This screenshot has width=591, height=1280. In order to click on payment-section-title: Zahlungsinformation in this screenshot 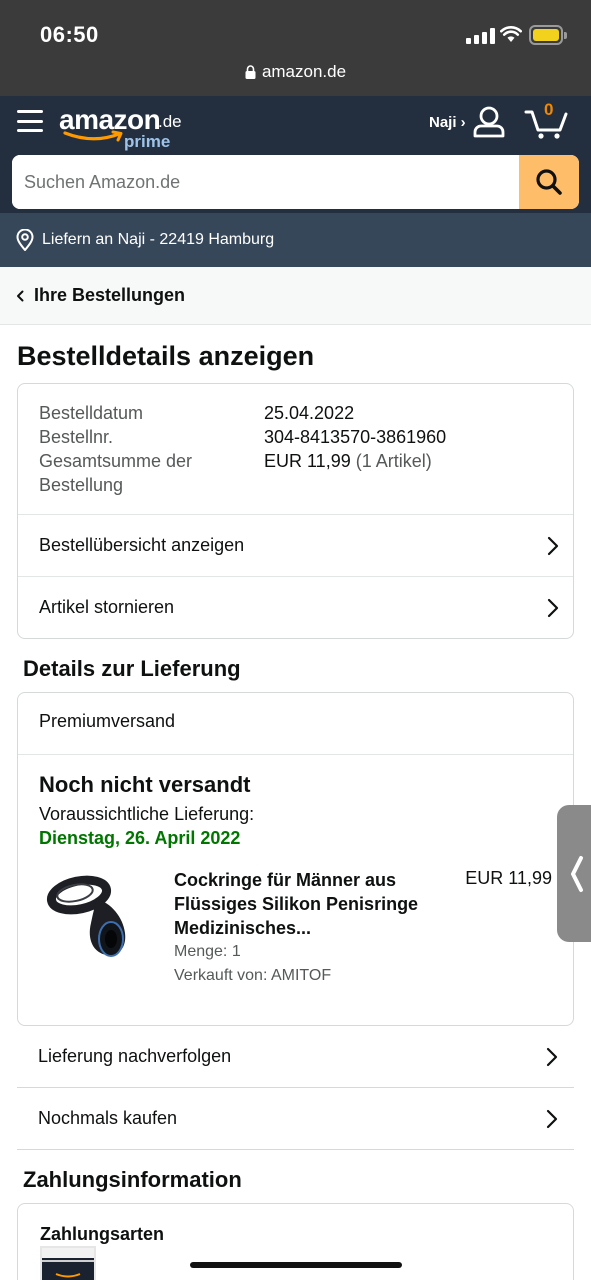, I will do `click(132, 1179)`.